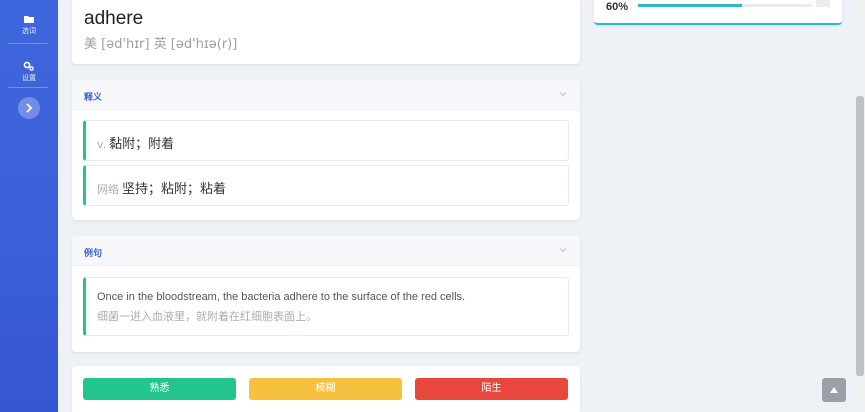  I want to click on definition-pos: 网络, so click(108, 189).